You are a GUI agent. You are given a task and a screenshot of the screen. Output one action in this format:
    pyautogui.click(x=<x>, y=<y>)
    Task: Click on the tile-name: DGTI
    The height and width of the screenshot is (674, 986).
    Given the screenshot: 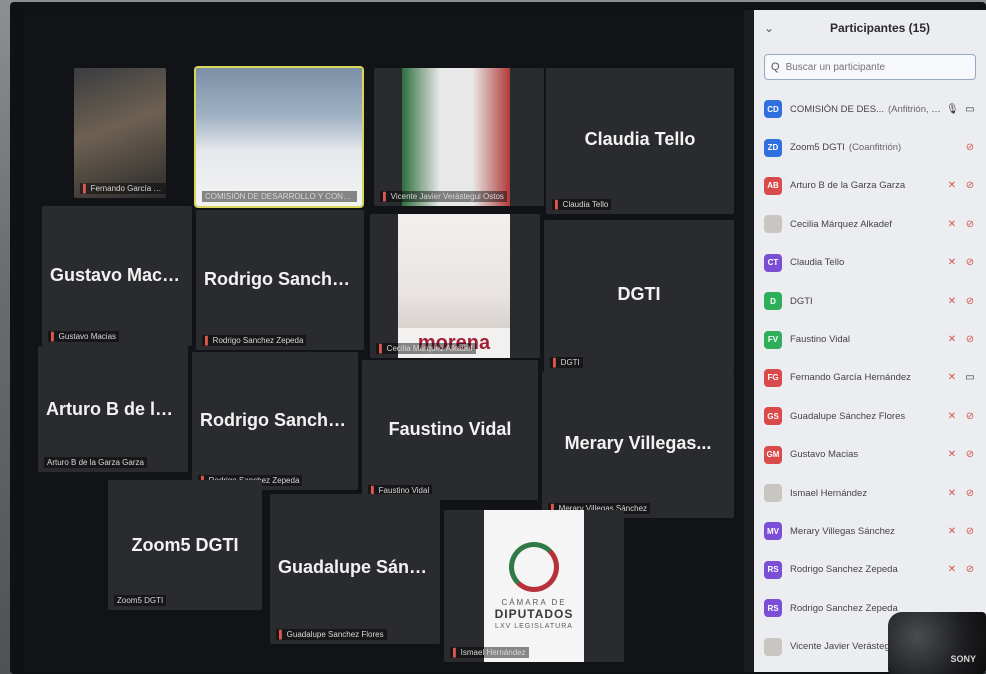 What is the action you would take?
    pyautogui.click(x=639, y=293)
    